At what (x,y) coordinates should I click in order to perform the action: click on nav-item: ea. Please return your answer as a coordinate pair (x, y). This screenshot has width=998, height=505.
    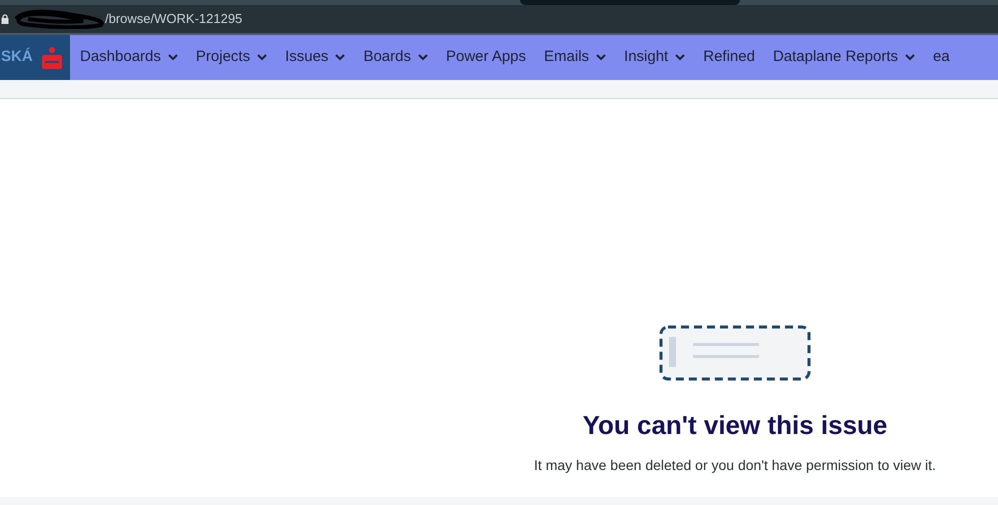
    Looking at the image, I should click on (941, 57).